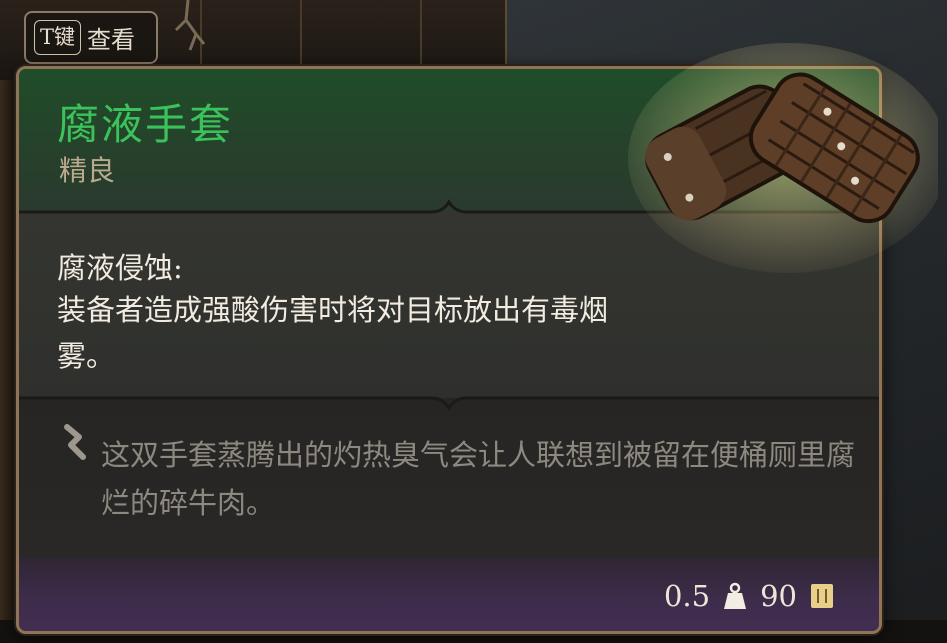  I want to click on twig-decoration, so click(190, 25).